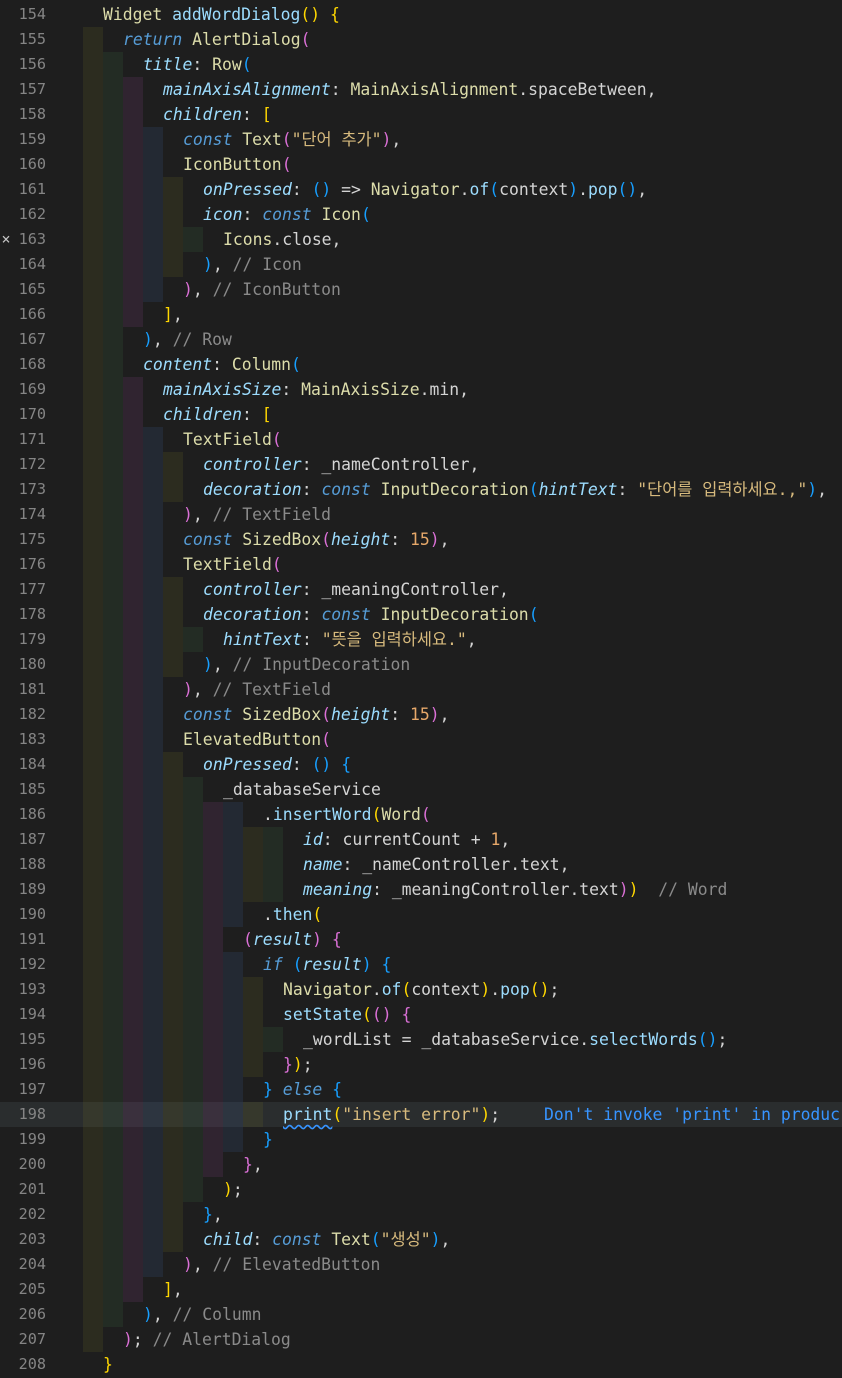 The width and height of the screenshot is (842, 1378). What do you see at coordinates (421, 464) in the screenshot?
I see `code-line: 172 controller: _nameController,` at bounding box center [421, 464].